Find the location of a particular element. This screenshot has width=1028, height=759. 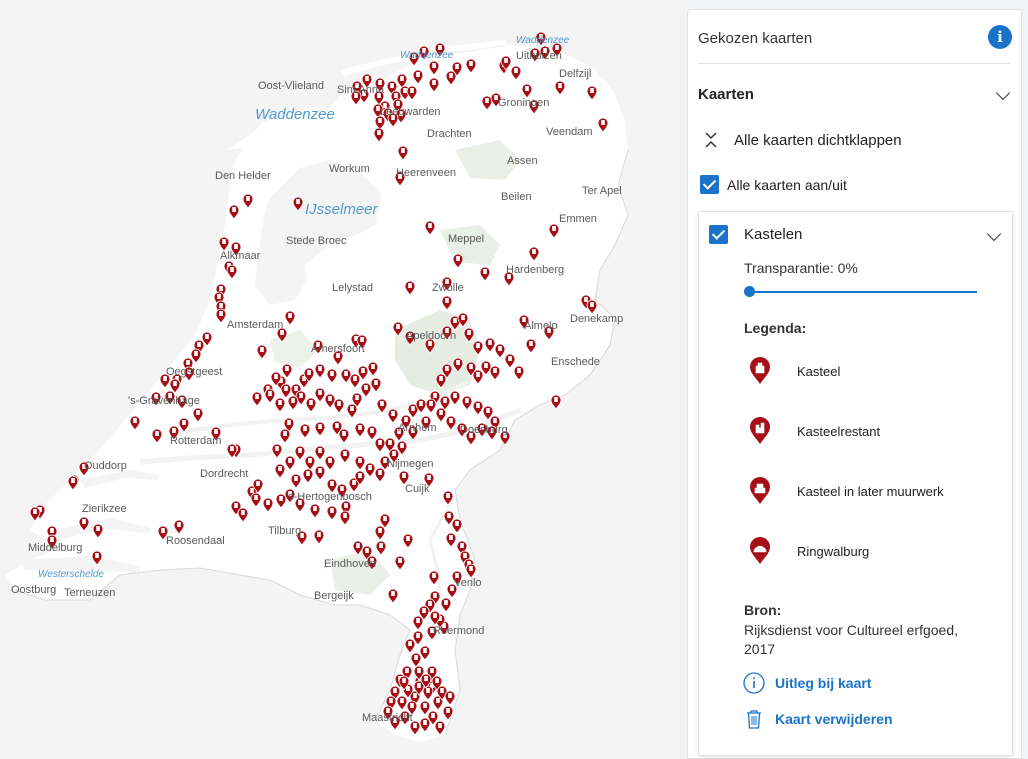

water-label: Westerschelde is located at coordinates (71, 574).